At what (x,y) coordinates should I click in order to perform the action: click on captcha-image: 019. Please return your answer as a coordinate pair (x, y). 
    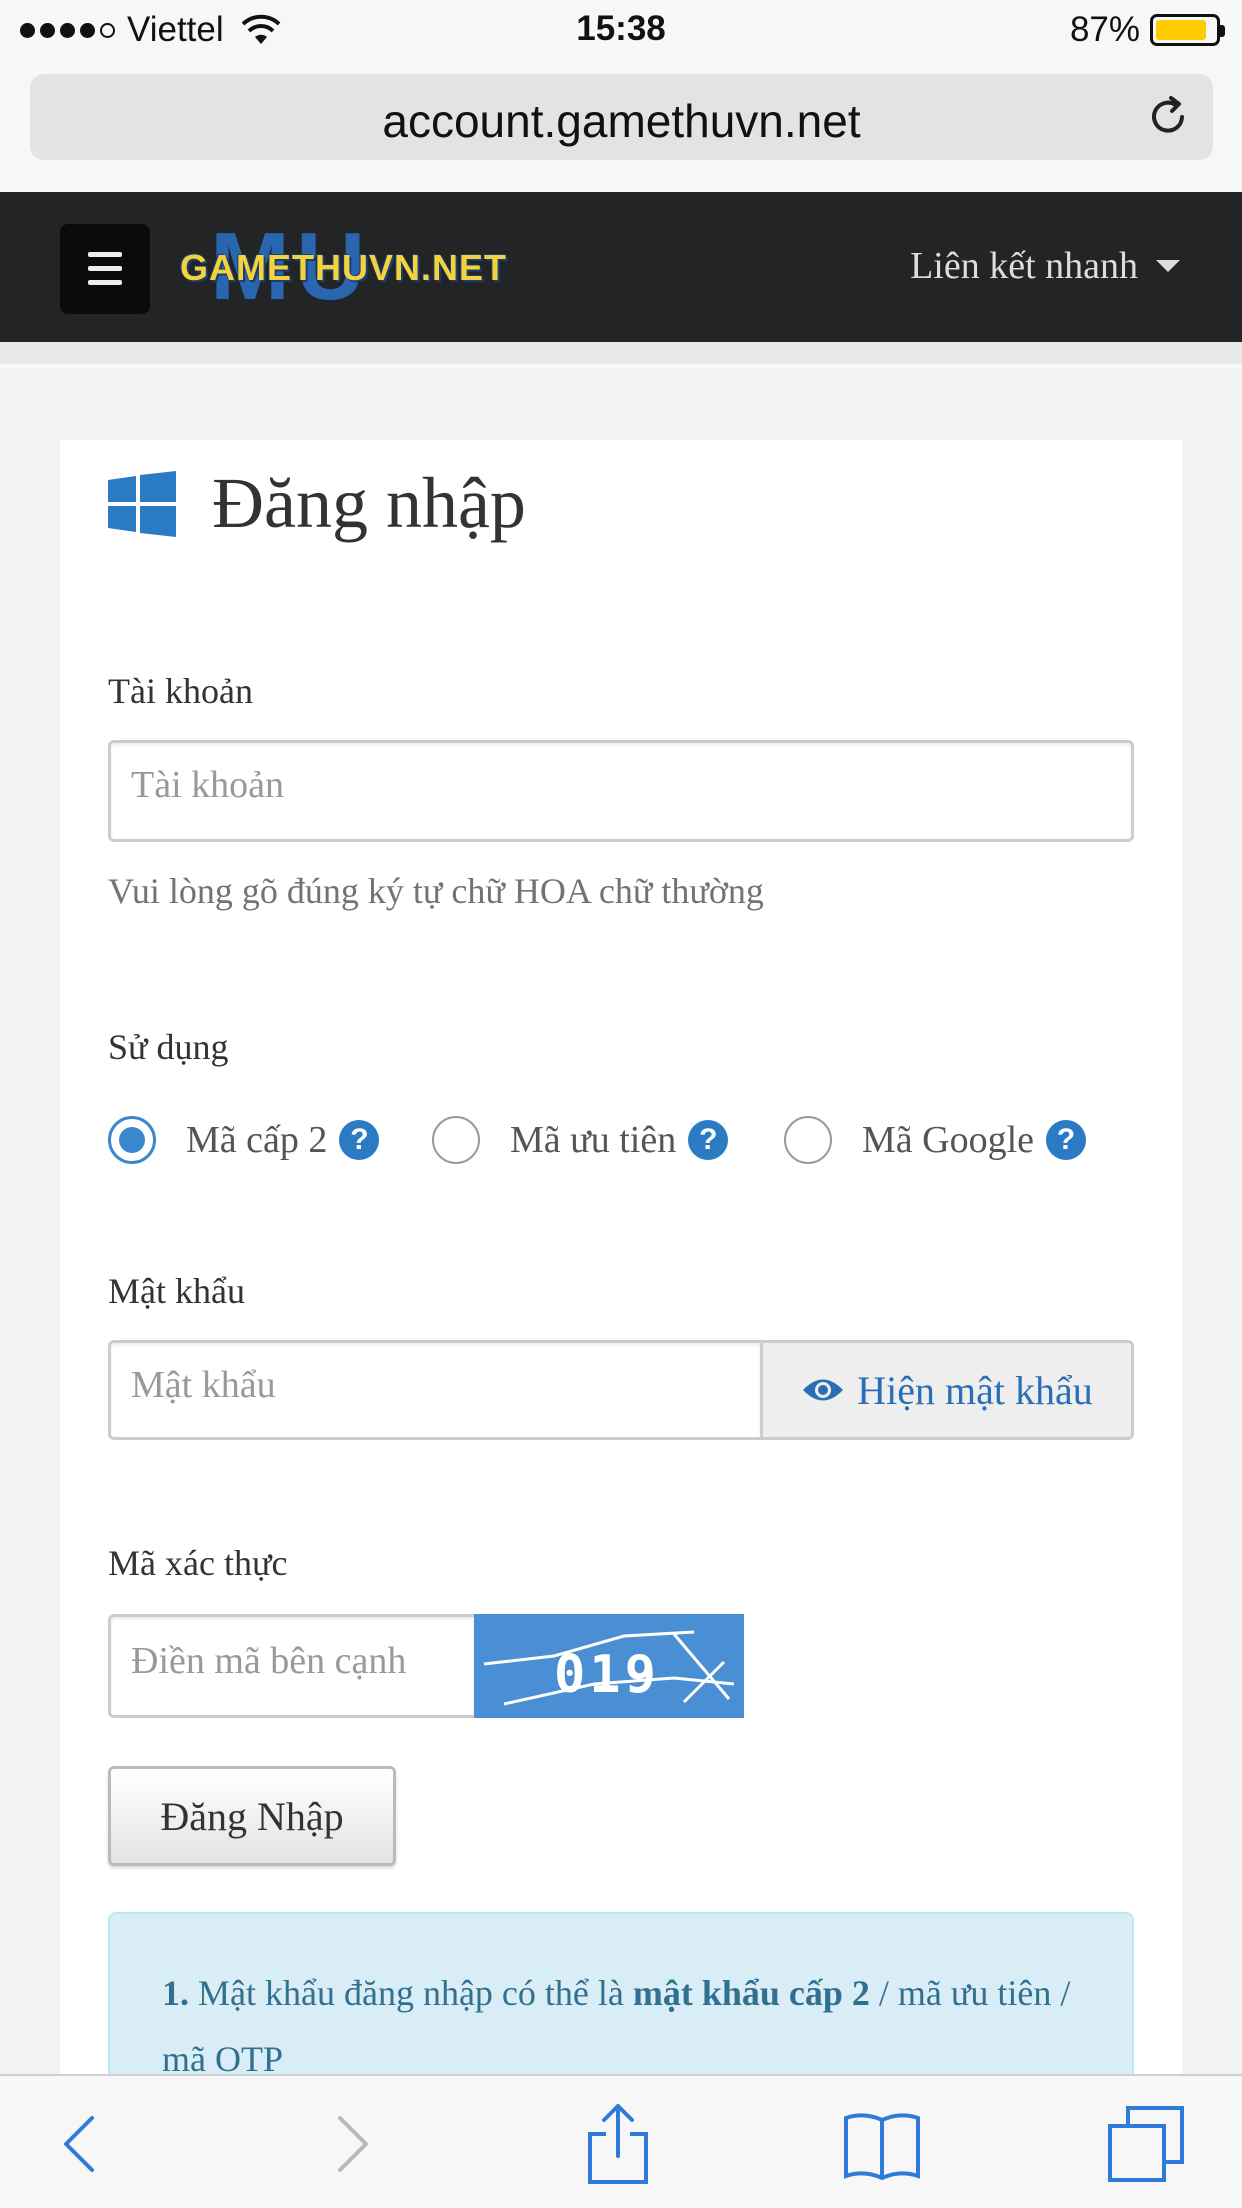
    Looking at the image, I should click on (609, 1666).